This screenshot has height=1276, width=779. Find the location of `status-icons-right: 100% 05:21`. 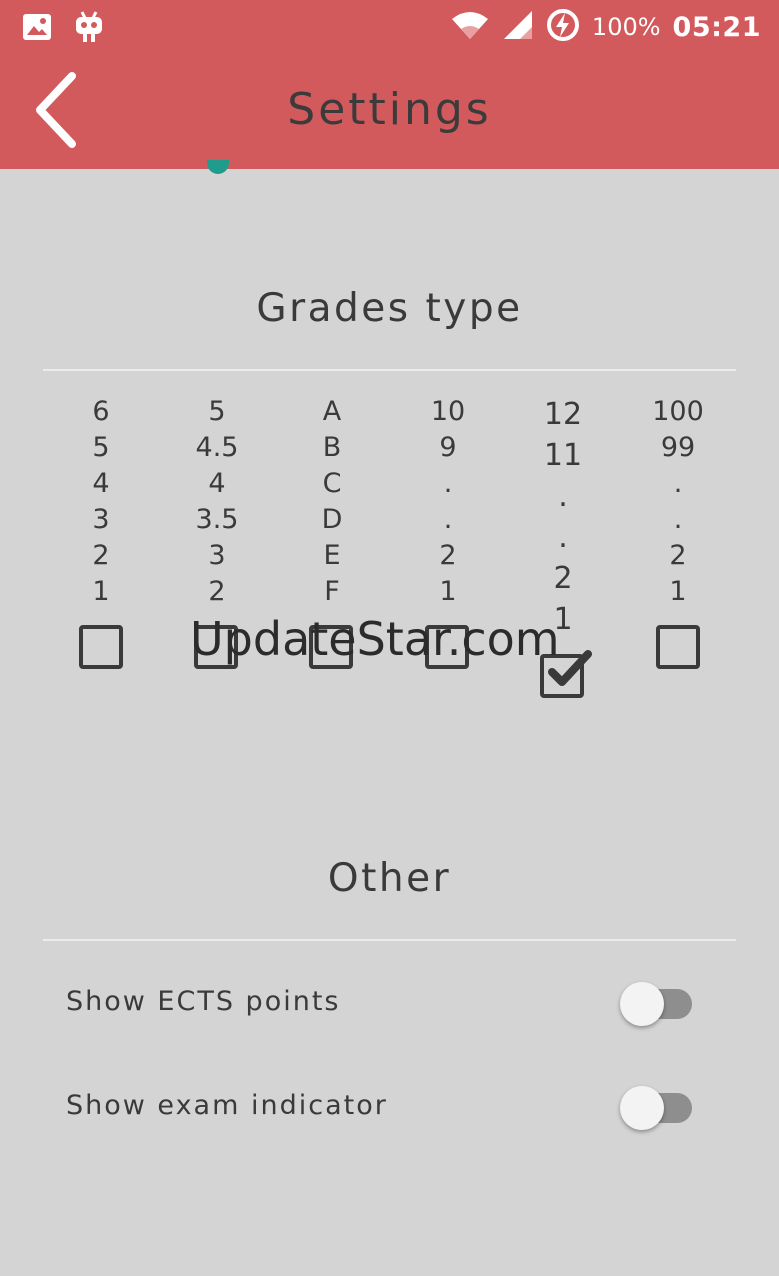

status-icons-right: 100% 05:21 is located at coordinates (605, 27).